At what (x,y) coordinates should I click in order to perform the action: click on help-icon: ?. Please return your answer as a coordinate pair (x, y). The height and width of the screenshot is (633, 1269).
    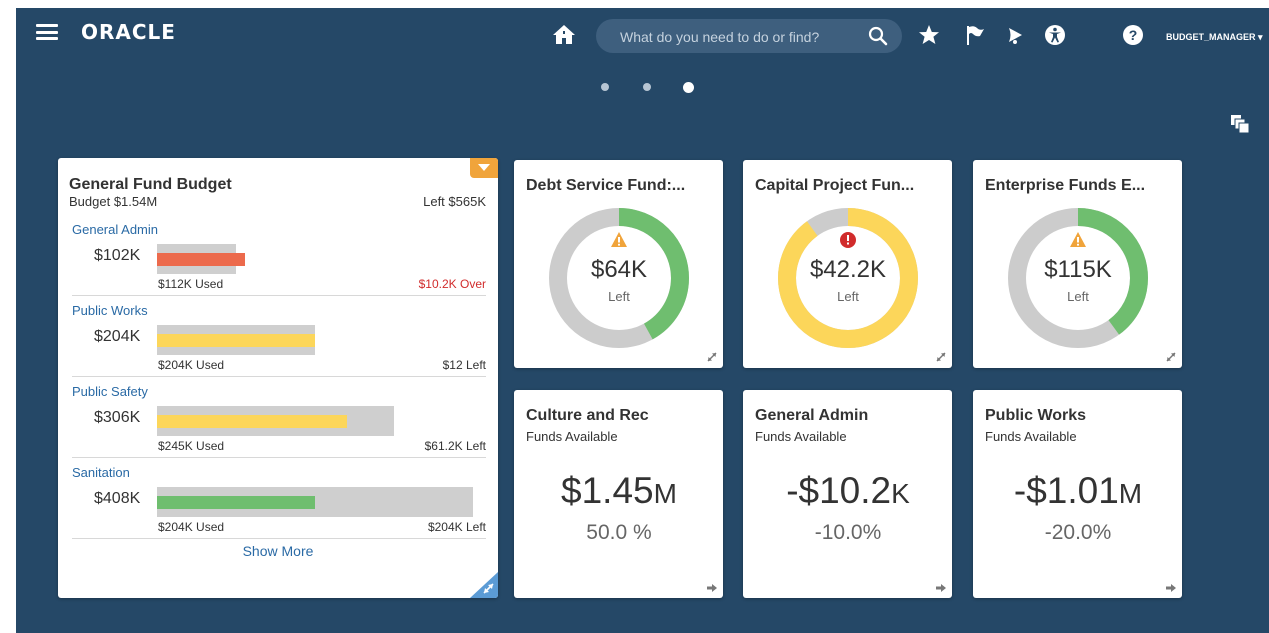
    Looking at the image, I should click on (1133, 35).